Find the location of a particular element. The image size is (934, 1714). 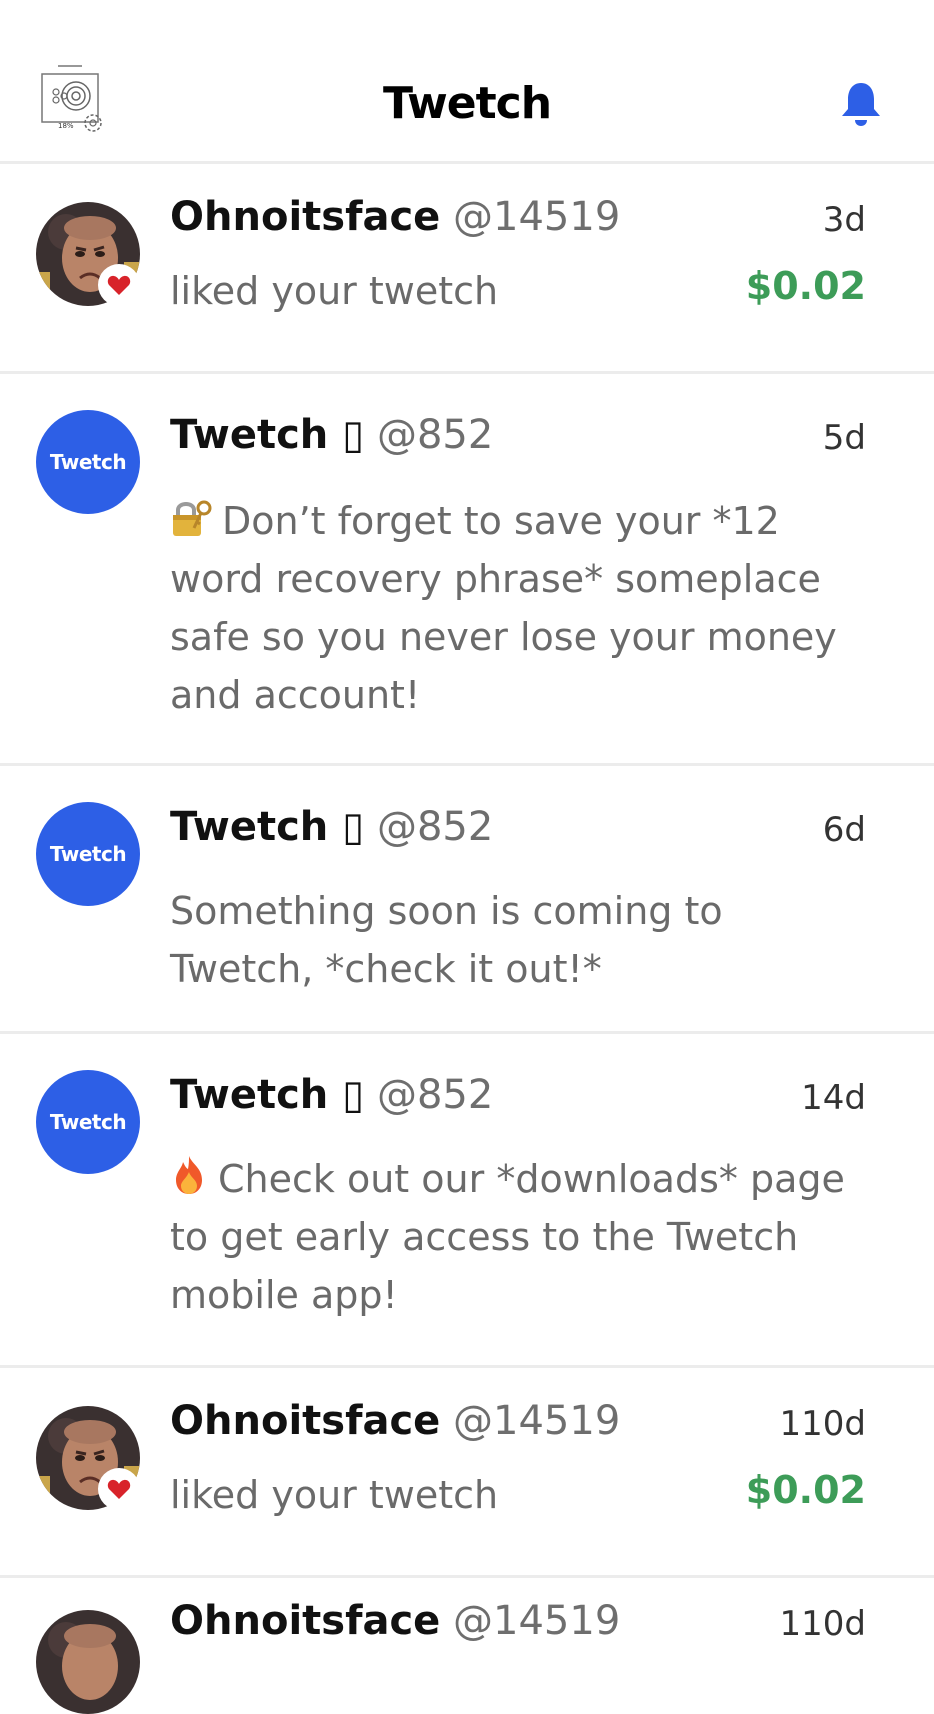

lock-key-emoji-icon is located at coordinates (192, 518).